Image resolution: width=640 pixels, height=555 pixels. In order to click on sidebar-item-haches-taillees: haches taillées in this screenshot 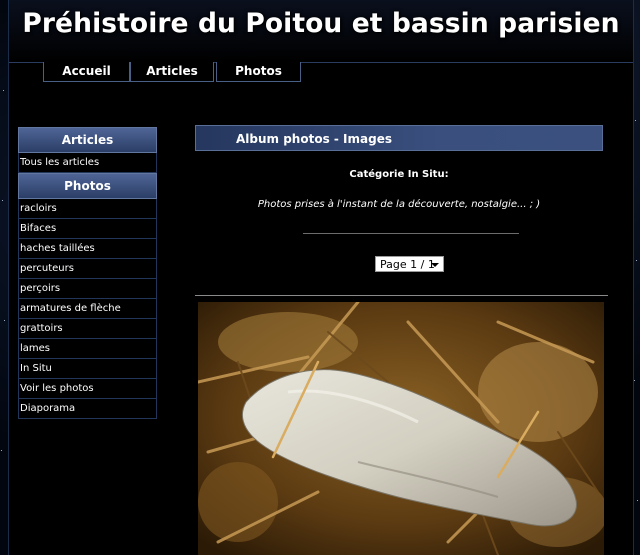, I will do `click(87, 249)`.